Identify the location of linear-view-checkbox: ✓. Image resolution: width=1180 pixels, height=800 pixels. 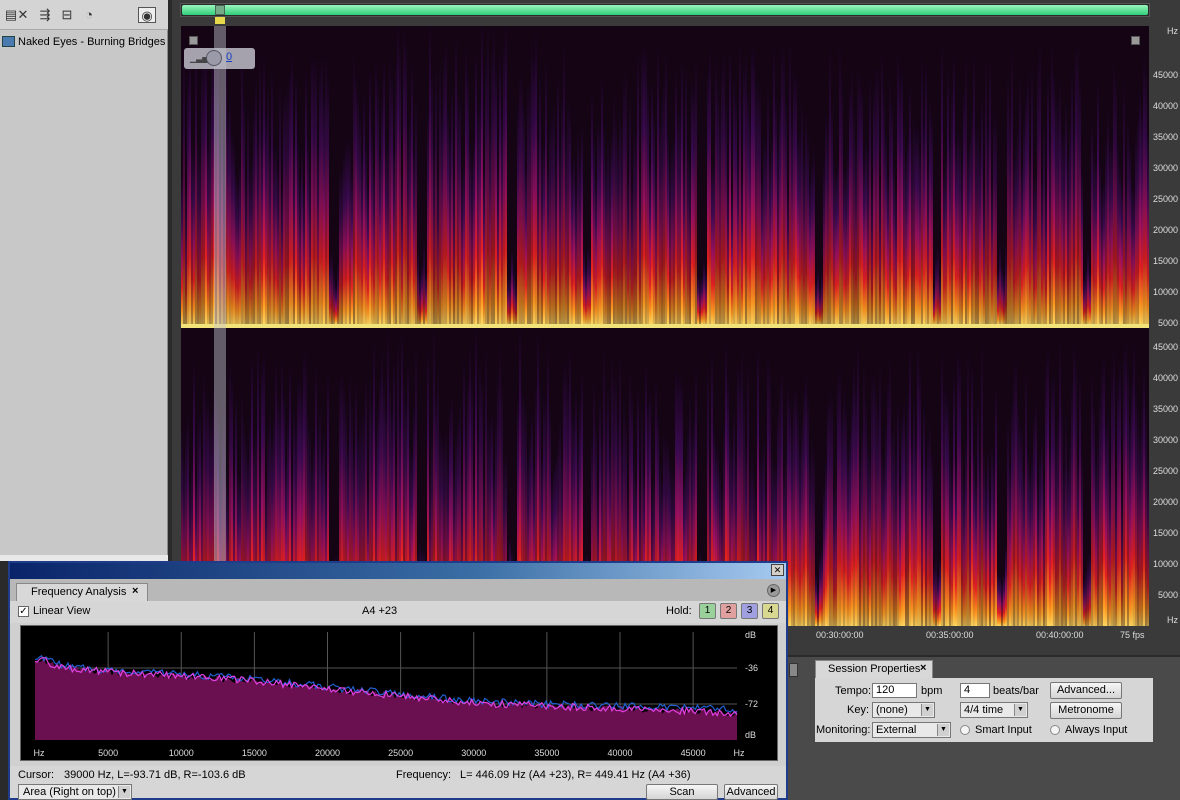
(23, 611).